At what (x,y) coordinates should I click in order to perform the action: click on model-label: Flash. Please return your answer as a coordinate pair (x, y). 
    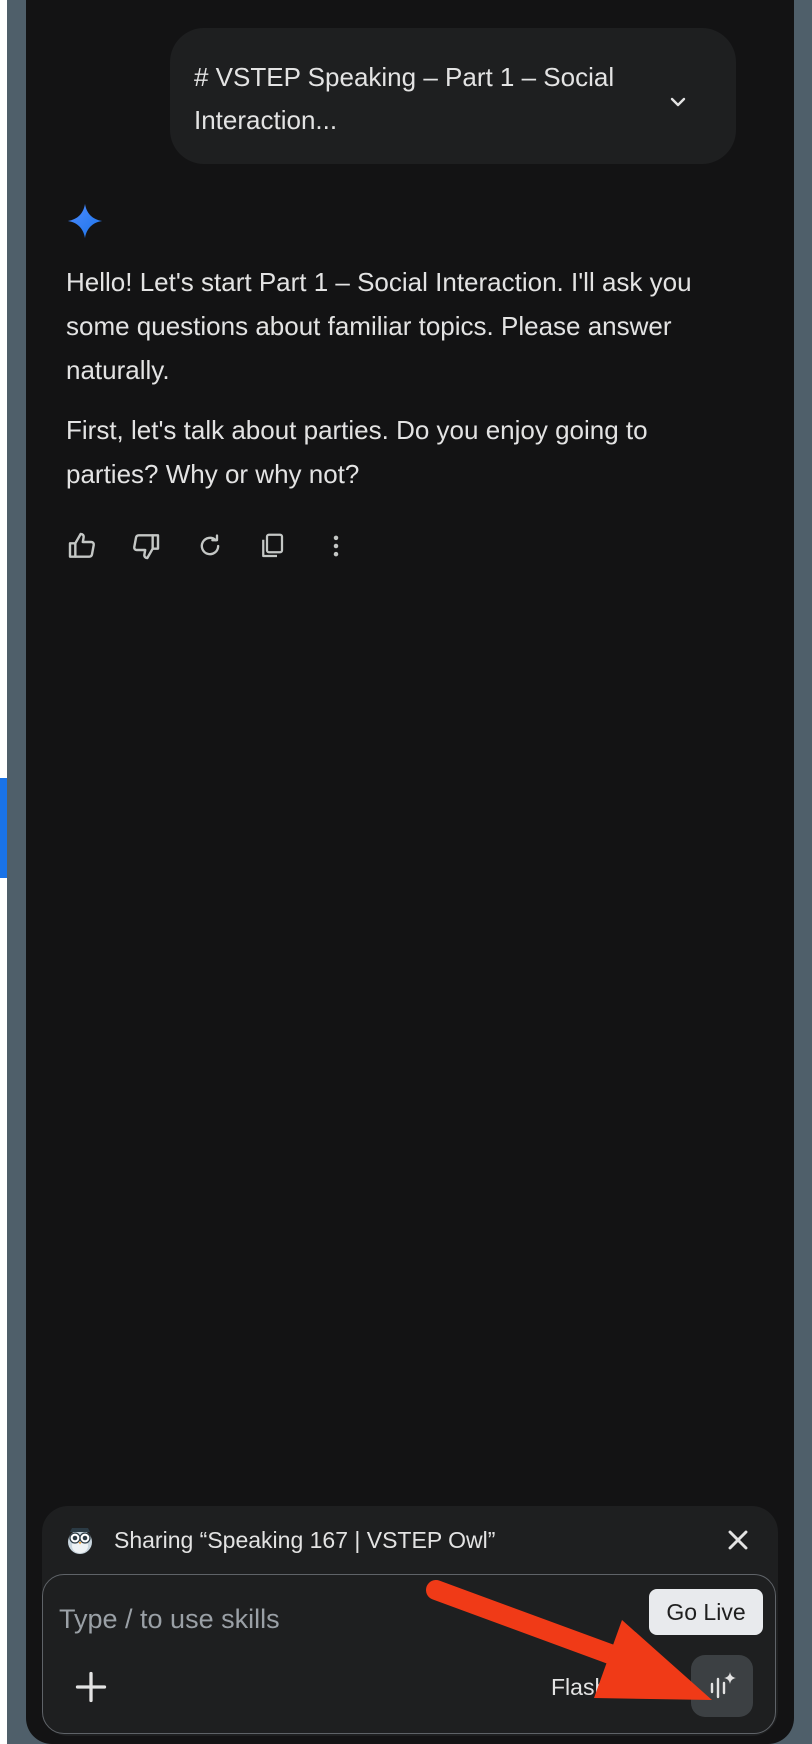
    Looking at the image, I should click on (579, 1686).